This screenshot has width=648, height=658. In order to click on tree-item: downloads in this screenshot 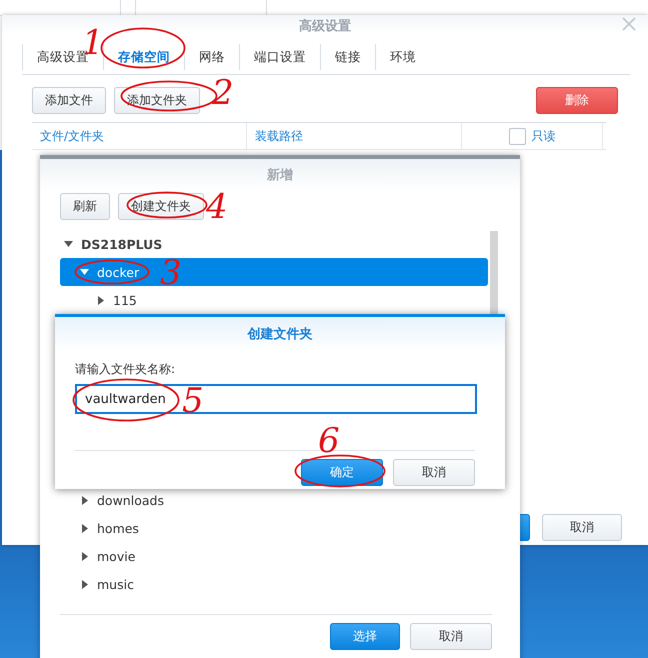, I will do `click(274, 500)`.